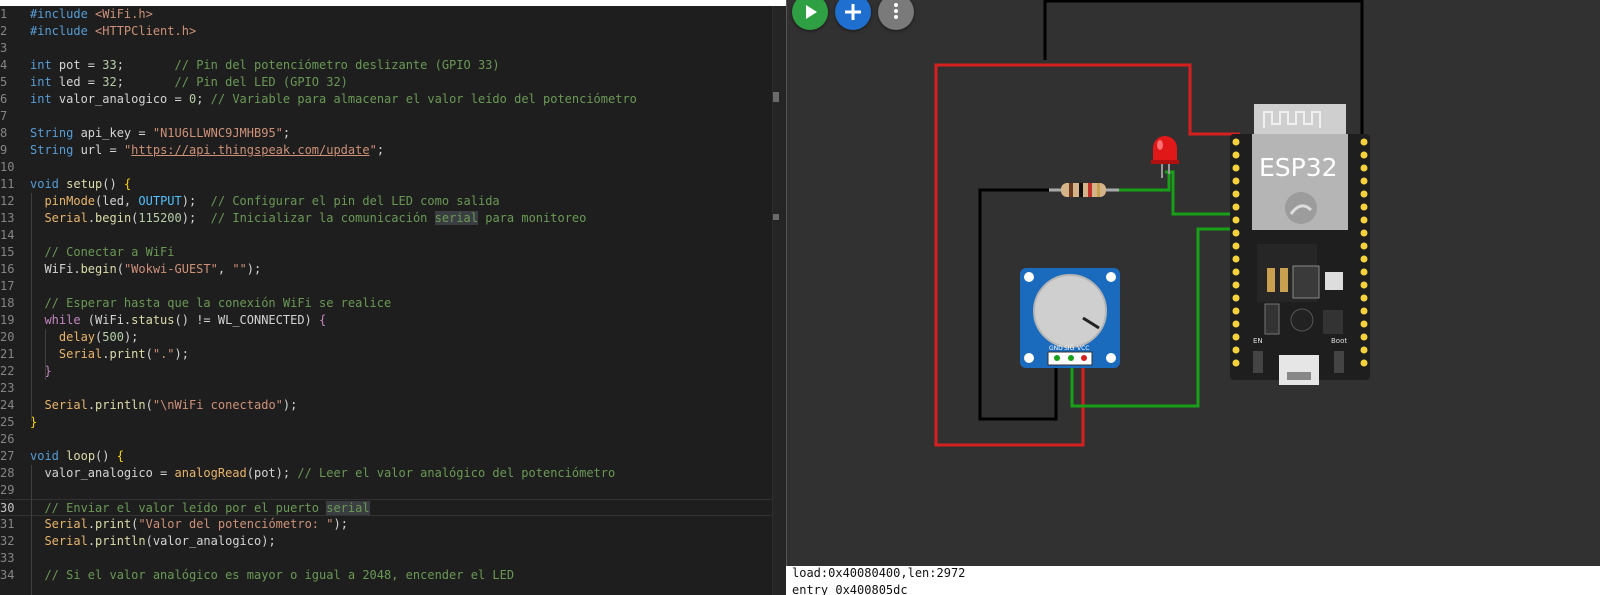 This screenshot has width=1600, height=595. Describe the element at coordinates (4, 150) in the screenshot. I see `line-number: 9` at that location.